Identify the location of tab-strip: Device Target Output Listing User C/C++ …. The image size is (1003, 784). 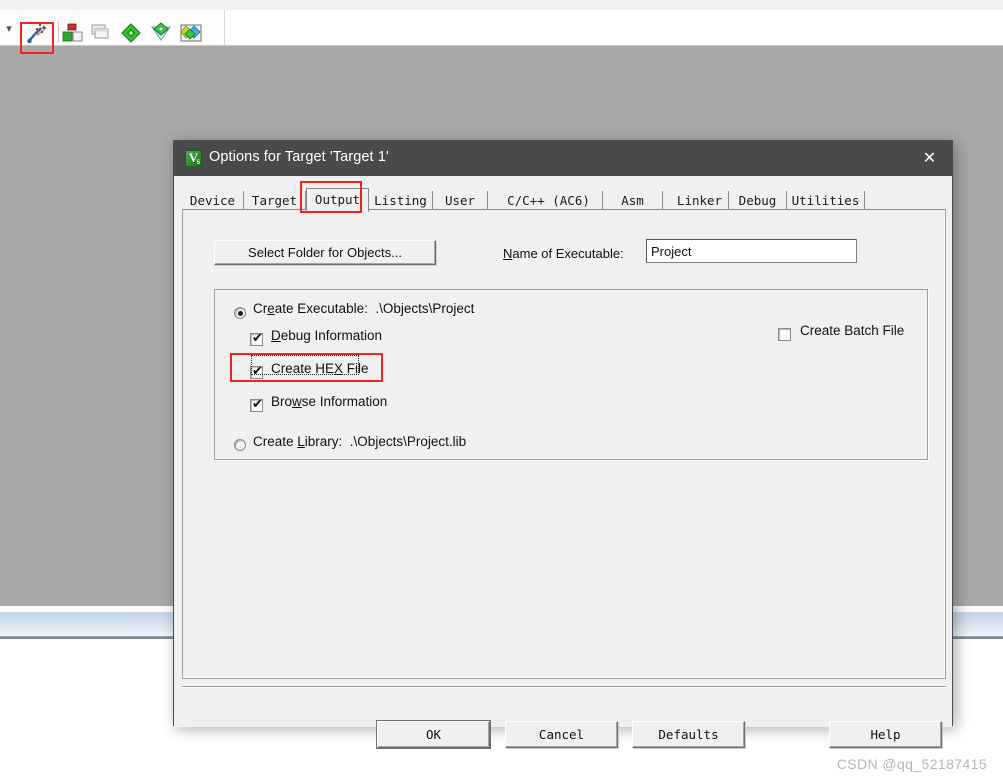
(564, 200).